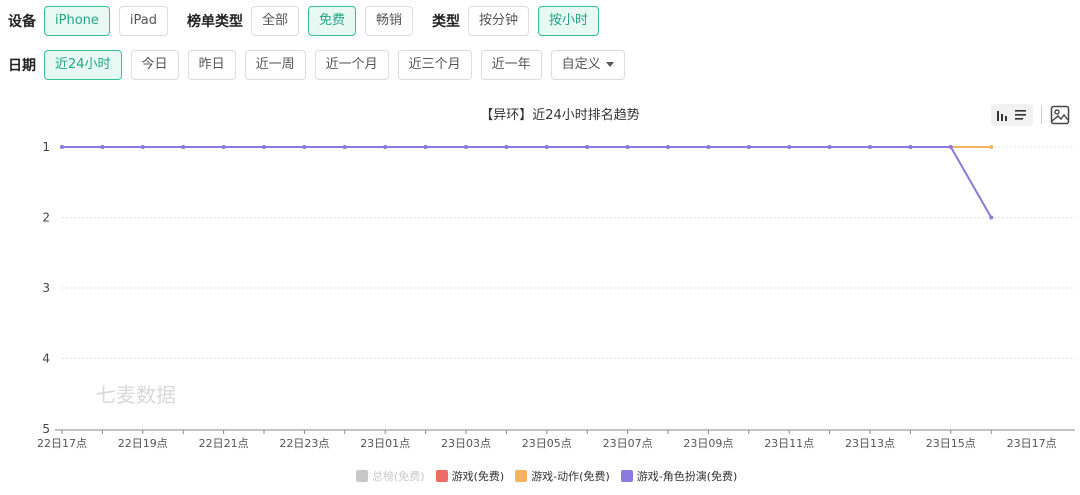 This screenshot has height=495, width=1080. Describe the element at coordinates (62, 443) in the screenshot. I see `x-tick-label: 22日17点` at that location.